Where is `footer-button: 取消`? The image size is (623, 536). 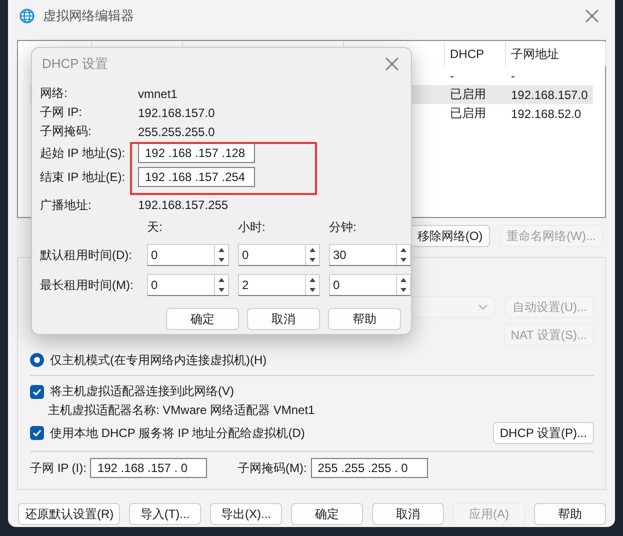 footer-button: 取消 is located at coordinates (408, 514).